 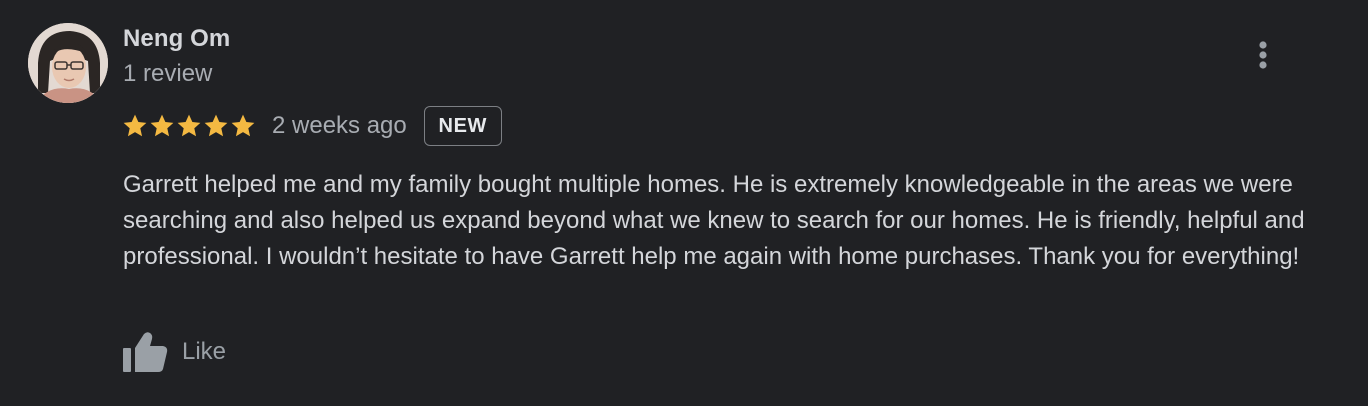 I want to click on rating-row: 2 weeks ago NEW, so click(x=312, y=126).